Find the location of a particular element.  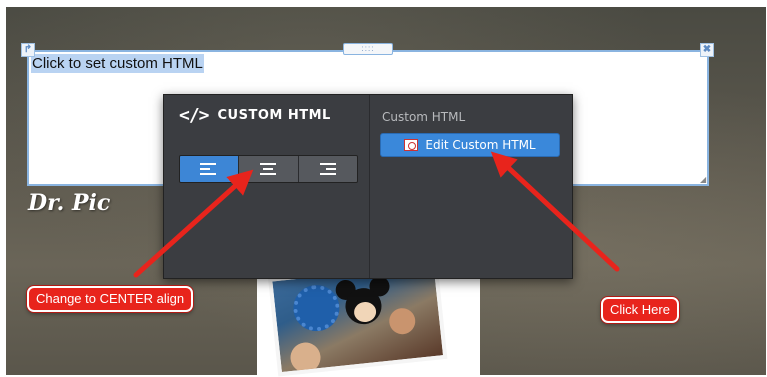

align-right-icon is located at coordinates (327, 169).